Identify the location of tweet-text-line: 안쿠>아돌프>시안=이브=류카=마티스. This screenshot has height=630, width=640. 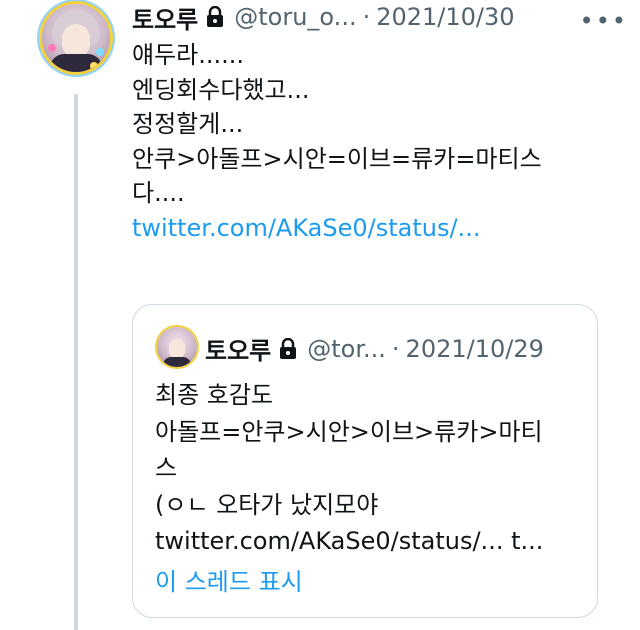
(337, 158).